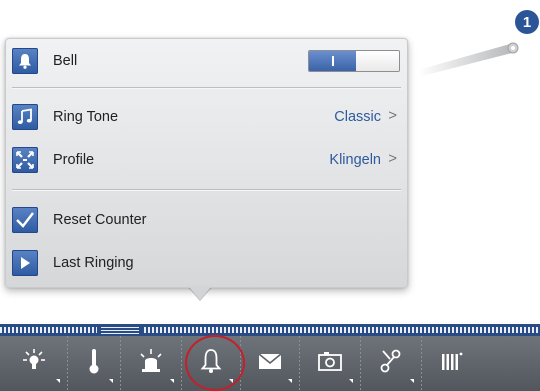 The height and width of the screenshot is (391, 540). Describe the element at coordinates (74, 160) in the screenshot. I see `profile-label: Profile` at that location.